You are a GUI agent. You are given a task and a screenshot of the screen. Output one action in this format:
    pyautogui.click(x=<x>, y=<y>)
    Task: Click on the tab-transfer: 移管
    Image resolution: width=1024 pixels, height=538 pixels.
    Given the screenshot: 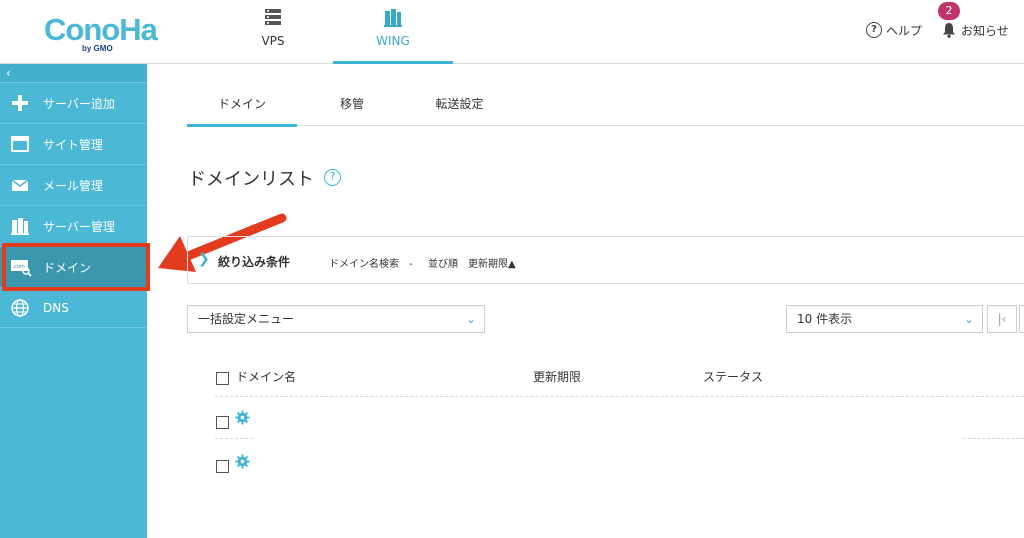 What is the action you would take?
    pyautogui.click(x=352, y=108)
    